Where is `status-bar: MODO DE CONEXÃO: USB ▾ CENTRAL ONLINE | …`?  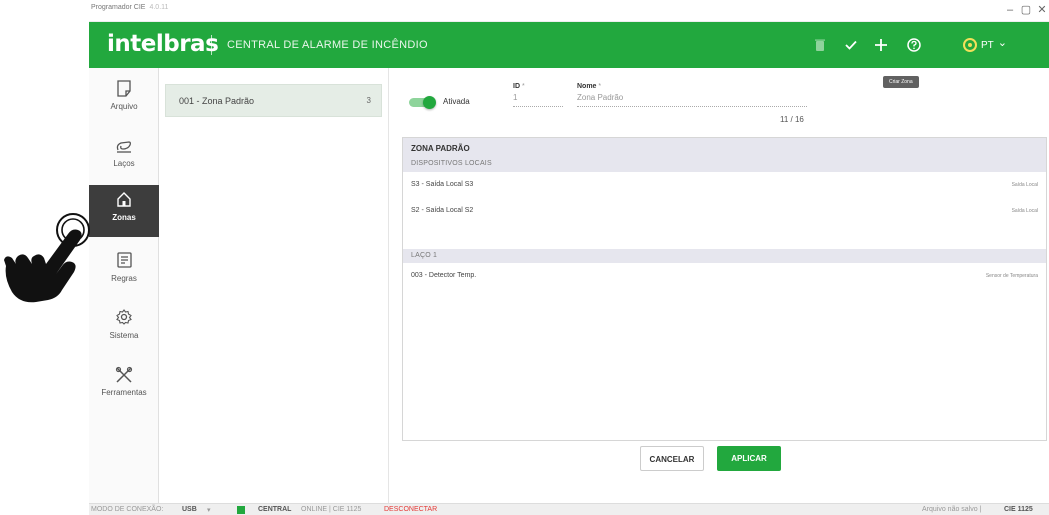 status-bar: MODO DE CONEXÃO: USB ▾ CENTRAL ONLINE | … is located at coordinates (569, 509).